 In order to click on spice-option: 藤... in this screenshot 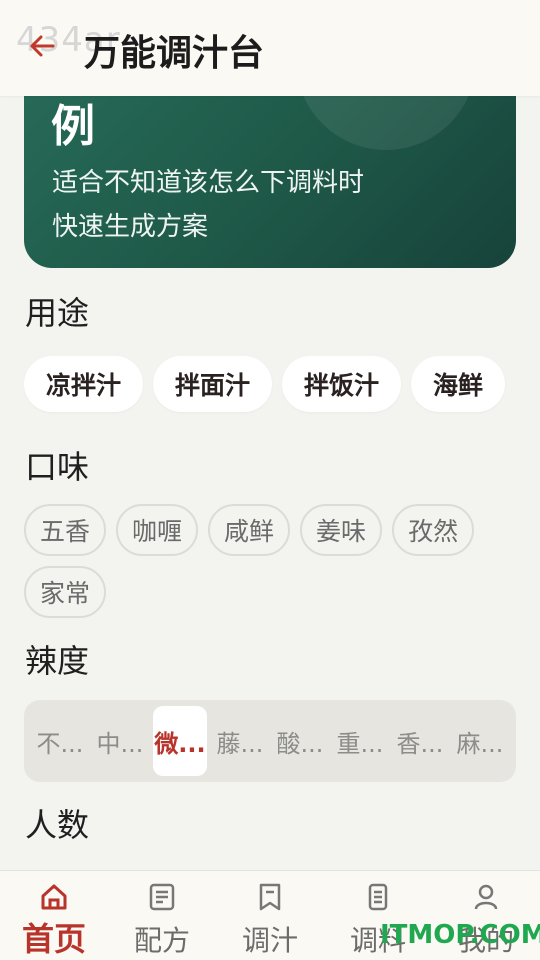, I will do `click(240, 741)`.